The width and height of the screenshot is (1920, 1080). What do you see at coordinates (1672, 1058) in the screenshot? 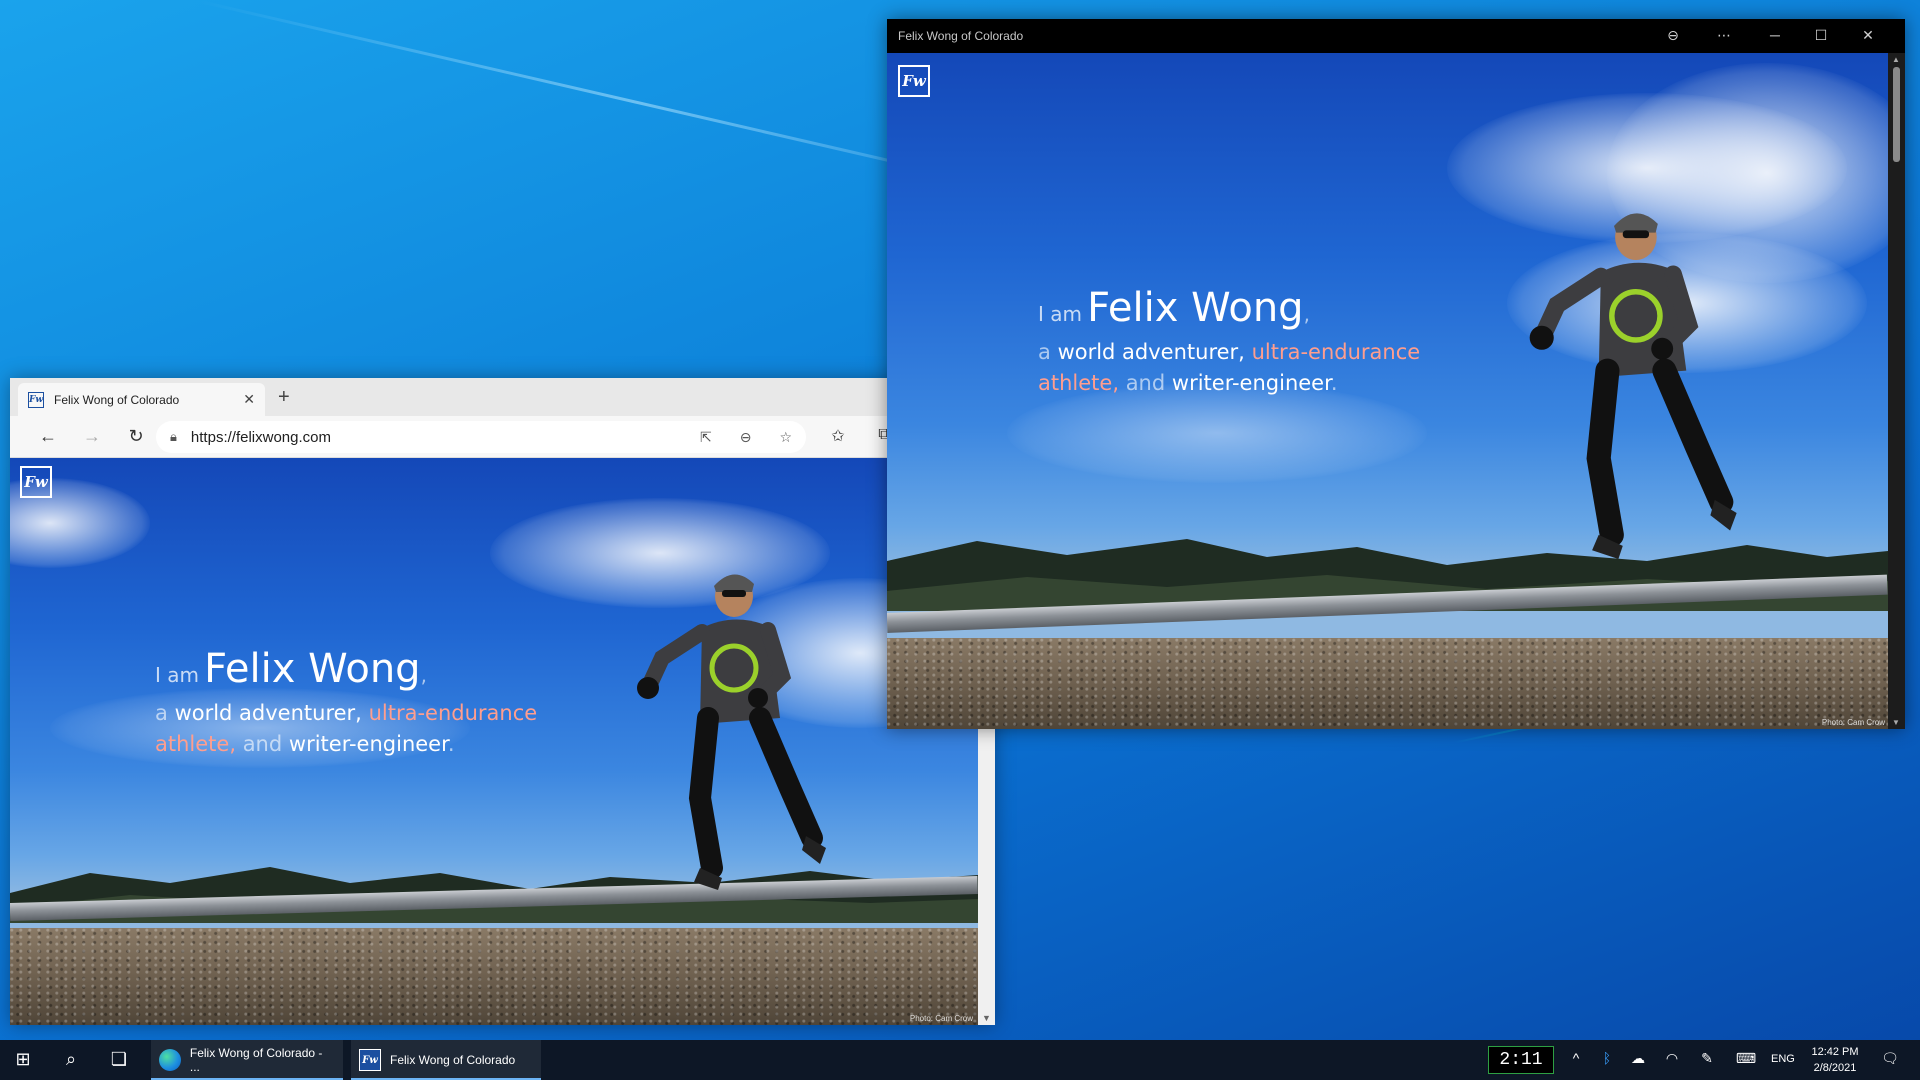
I see `wifi-icon: ◠` at bounding box center [1672, 1058].